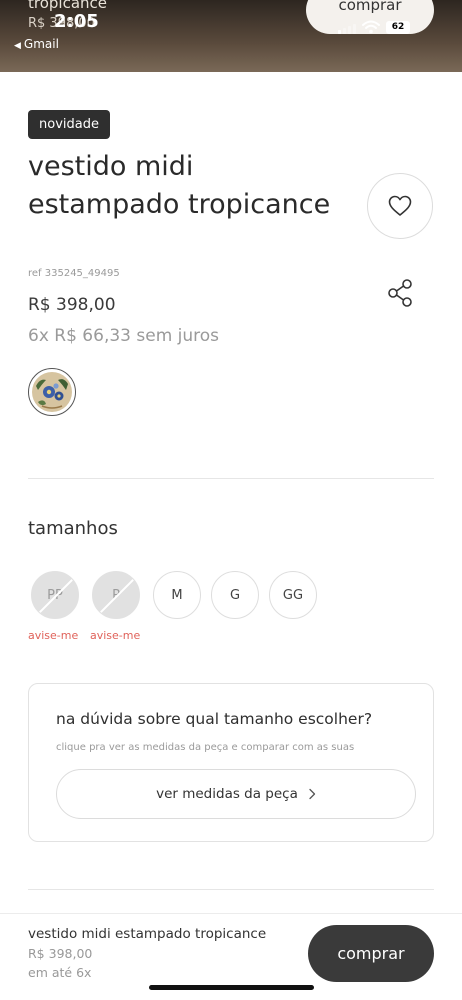  I want to click on size-option-pp: PP, so click(55, 595).